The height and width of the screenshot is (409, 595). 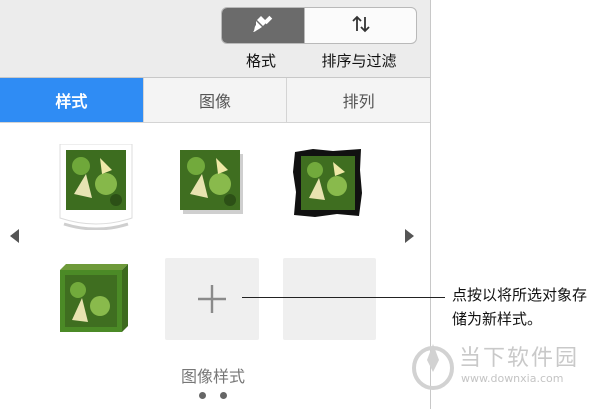 What do you see at coordinates (512, 378) in the screenshot?
I see `watermark-url: www.downxia.com` at bounding box center [512, 378].